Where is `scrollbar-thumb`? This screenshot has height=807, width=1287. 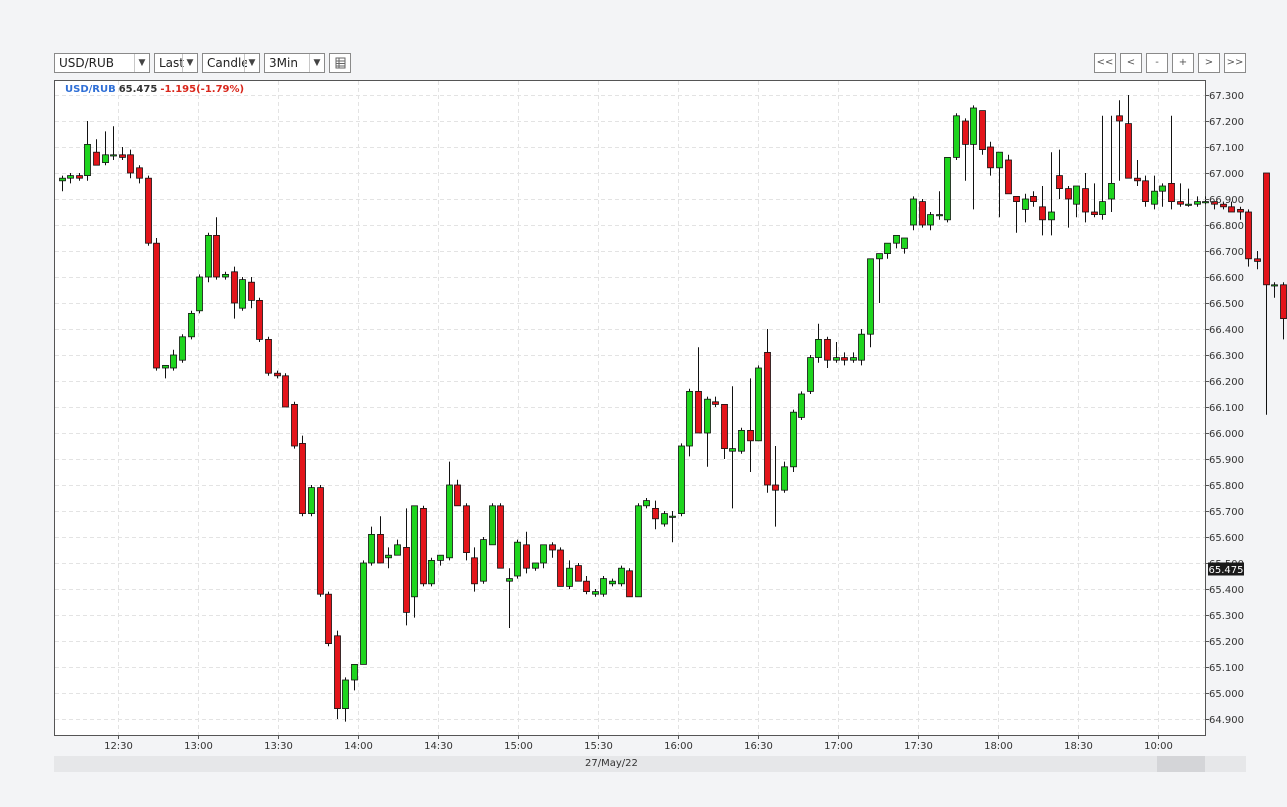
scrollbar-thumb is located at coordinates (1181, 764).